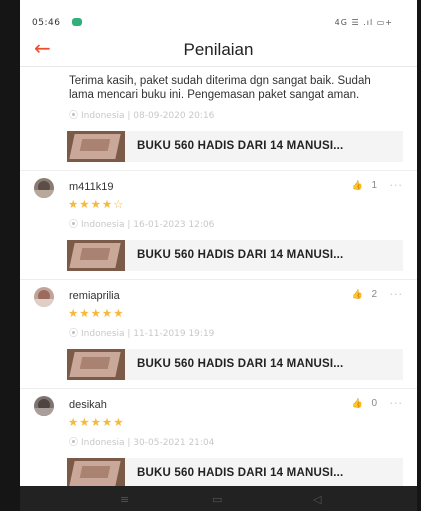 Image resolution: width=421 pixels, height=511 pixels. I want to click on home-nav-icon: ▭, so click(217, 499).